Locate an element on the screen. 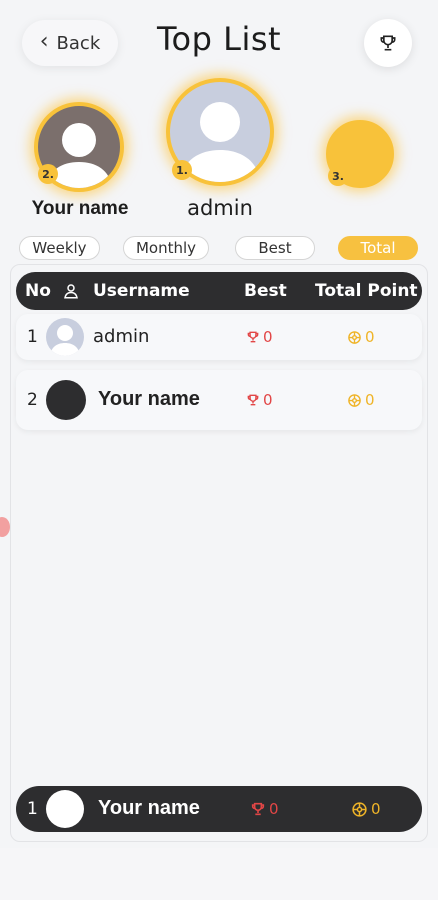 This screenshot has width=438, height=900. side-indicator is located at coordinates (5, 527).